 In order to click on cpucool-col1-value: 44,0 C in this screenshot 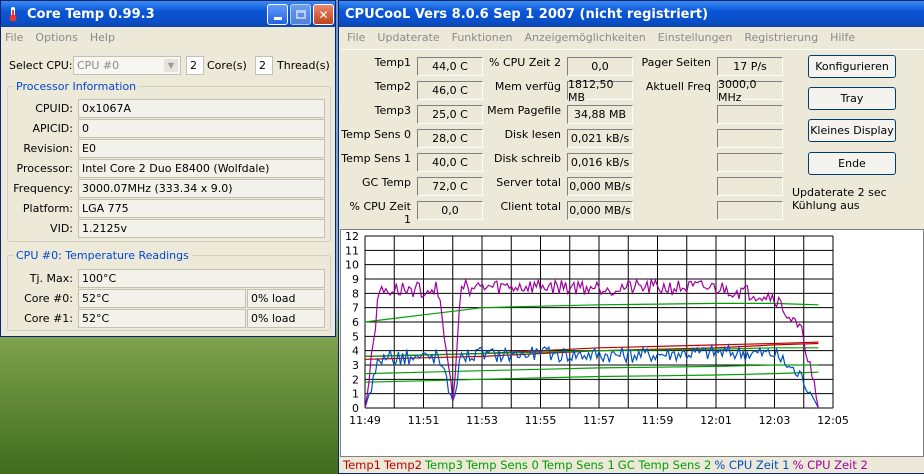, I will do `click(450, 66)`.